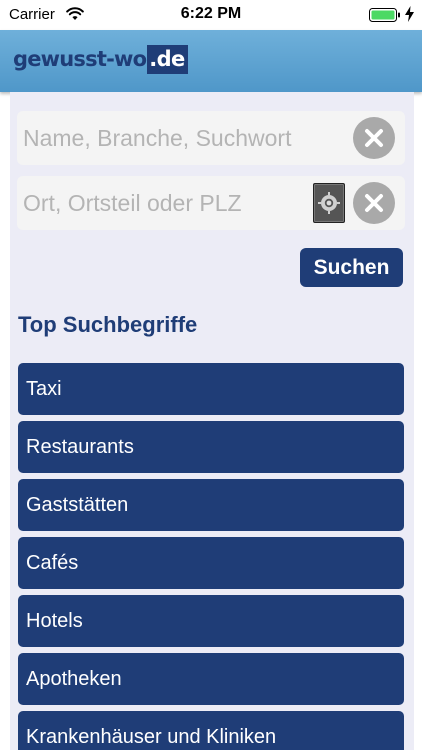  Describe the element at coordinates (351, 267) in the screenshot. I see `search-button: Suchen` at that location.